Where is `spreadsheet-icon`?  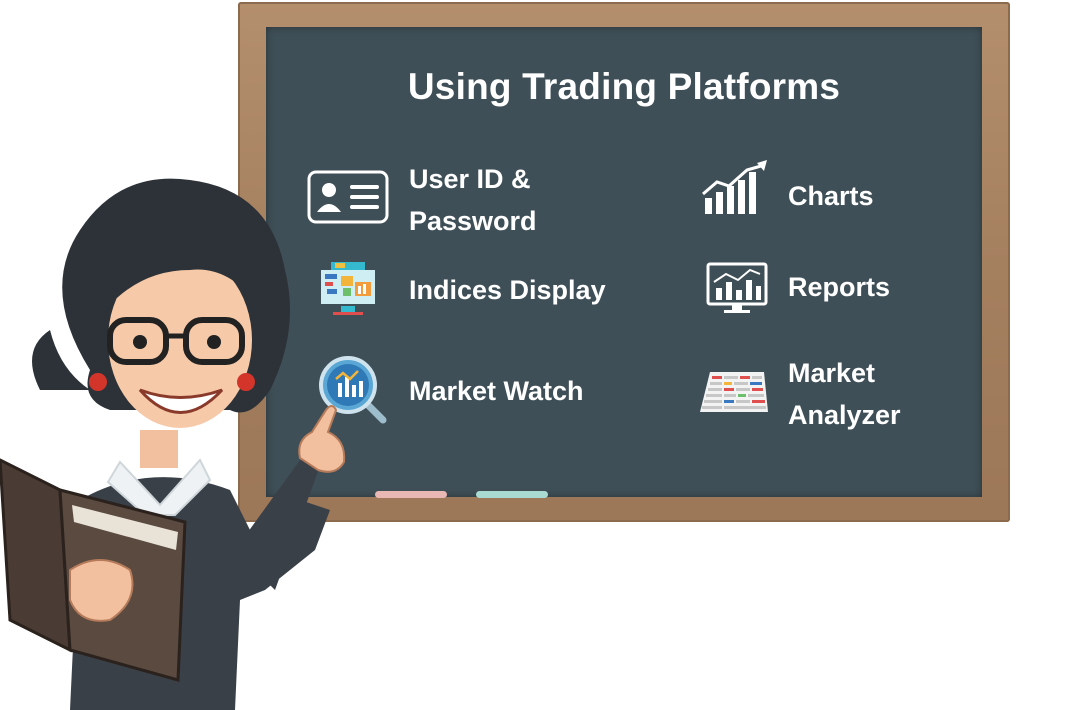
spreadsheet-icon is located at coordinates (734, 392).